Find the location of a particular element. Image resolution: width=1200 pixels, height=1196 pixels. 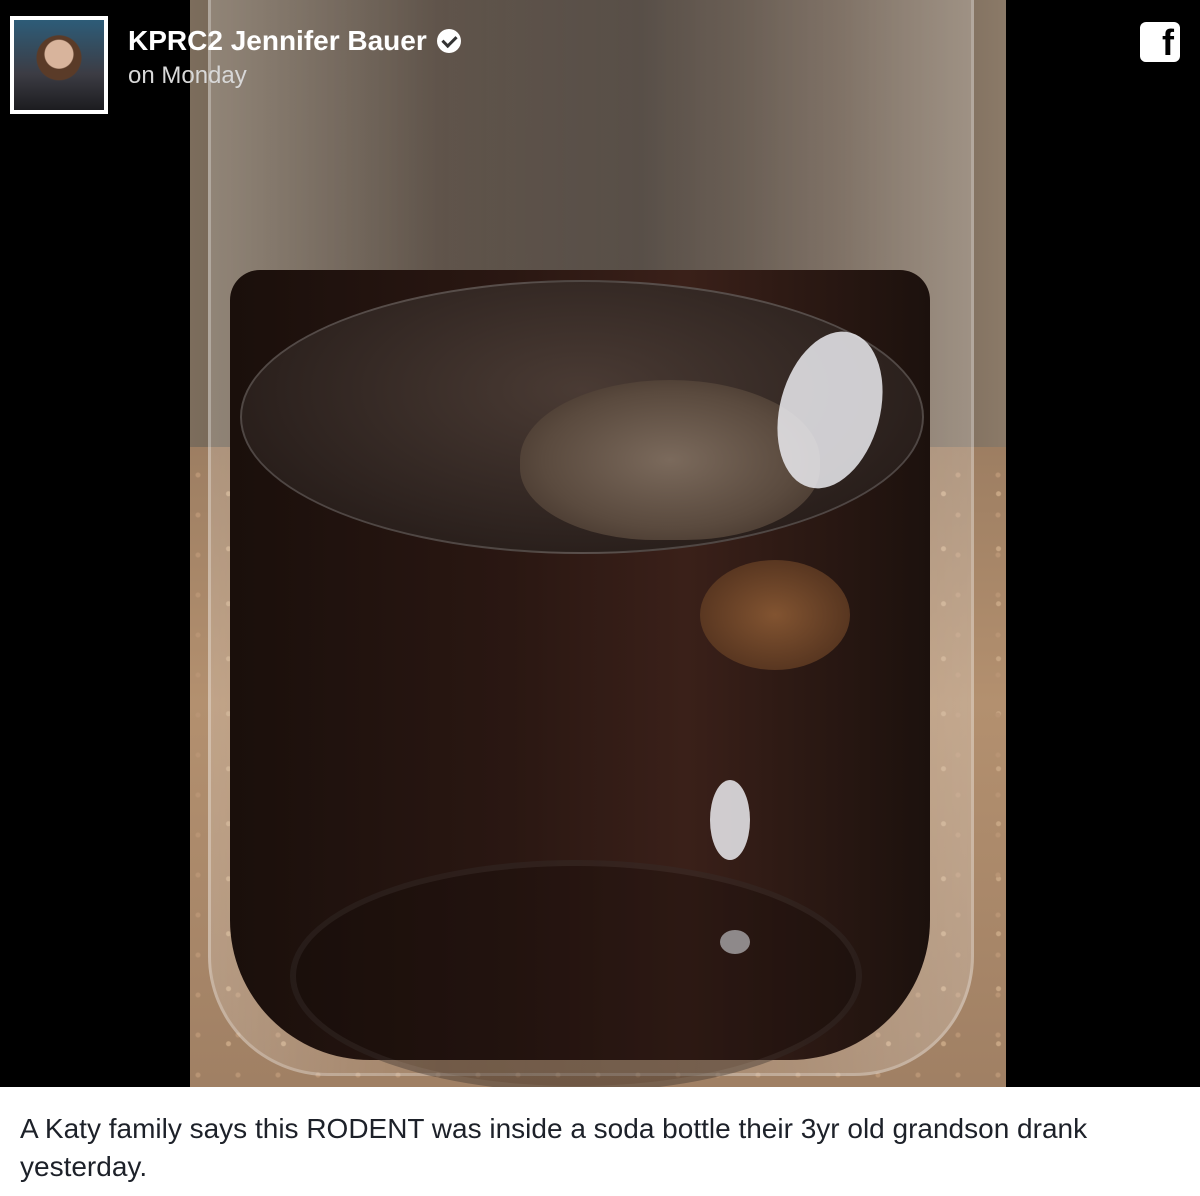

rodent is located at coordinates (670, 460).